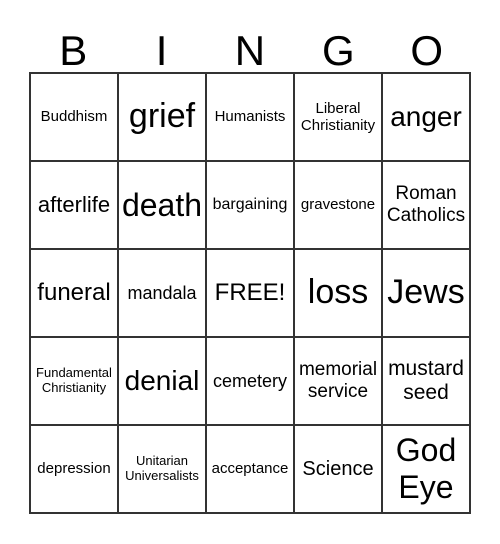 The width and height of the screenshot is (500, 544). What do you see at coordinates (162, 469) in the screenshot?
I see `bingo-cell: Unitarian Universalists` at bounding box center [162, 469].